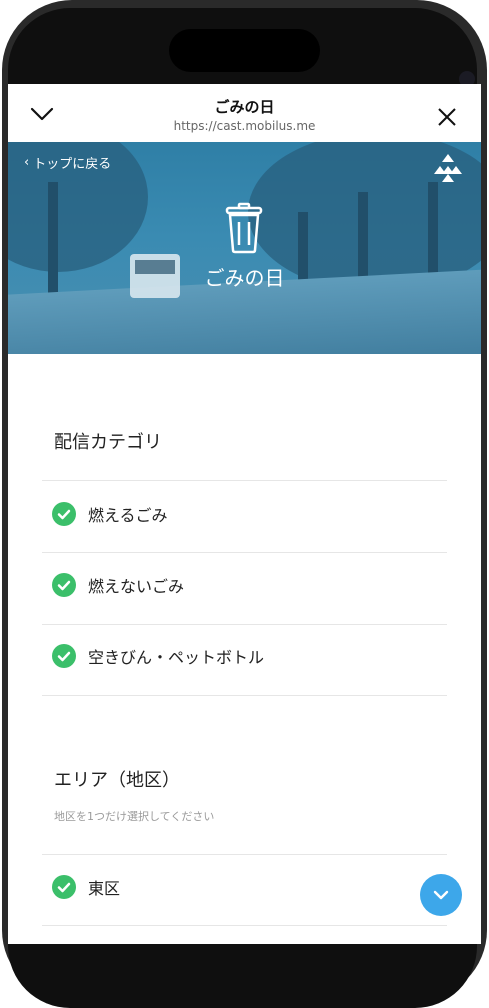 The width and height of the screenshot is (489, 1008). Describe the element at coordinates (244, 228) in the screenshot. I see `trash-can-icon` at that location.